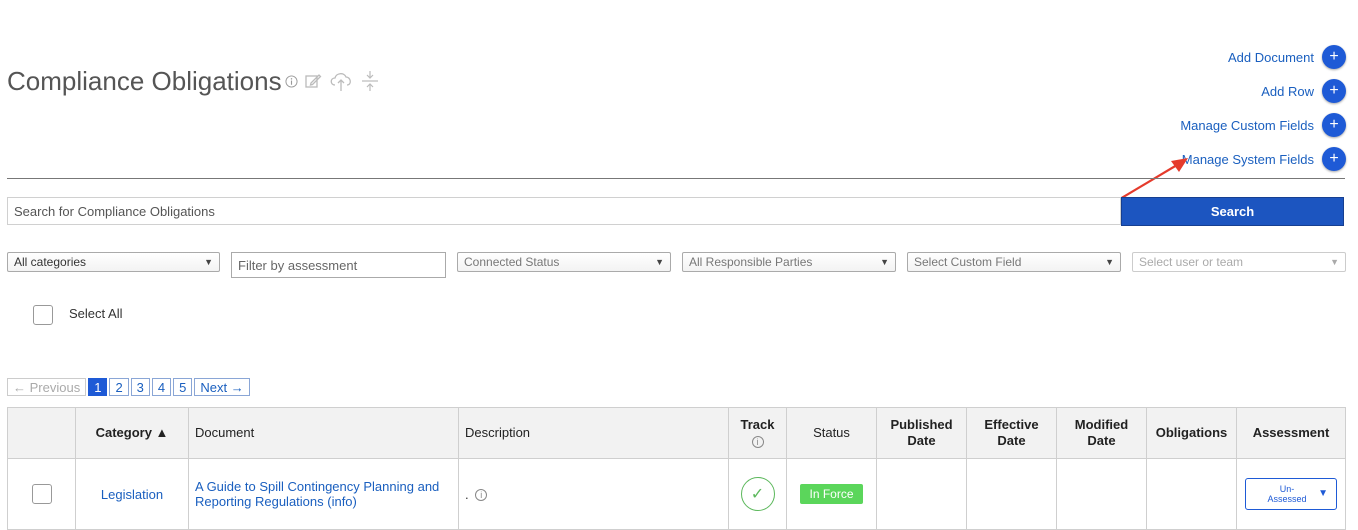 Image resolution: width=1358 pixels, height=530 pixels. Describe the element at coordinates (1196, 91) in the screenshot. I see `add-row-action: Add Row +` at that location.